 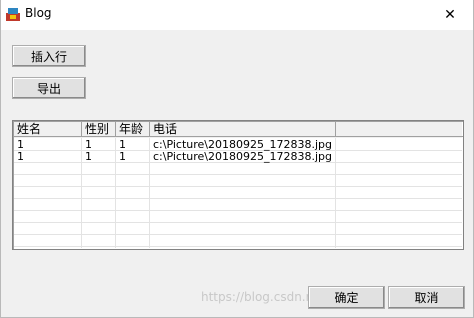 What do you see at coordinates (399, 129) in the screenshot?
I see `column-header-empty` at bounding box center [399, 129].